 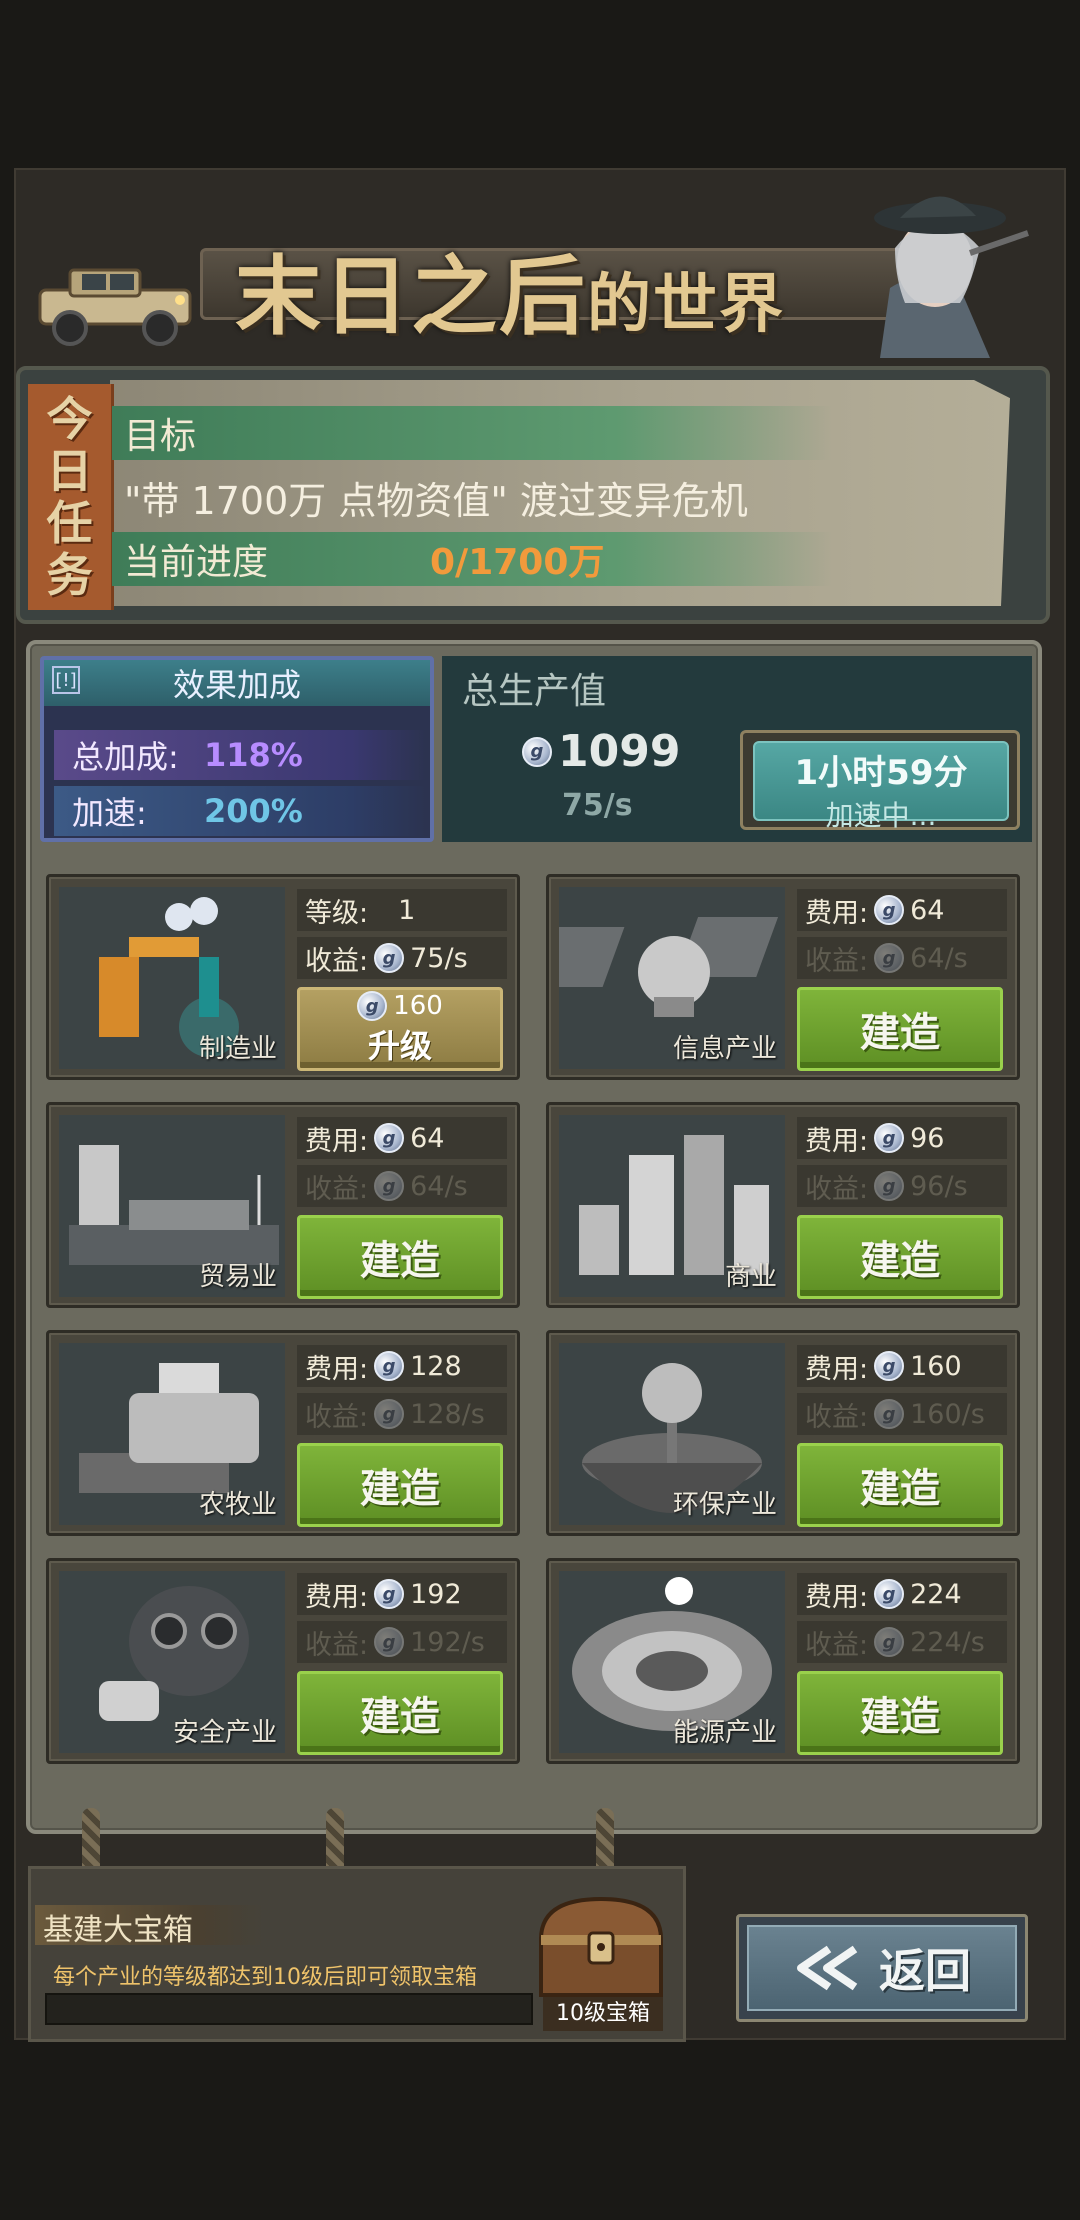 I want to click on stat-row: 收益: g 160/s, so click(x=902, y=1414).